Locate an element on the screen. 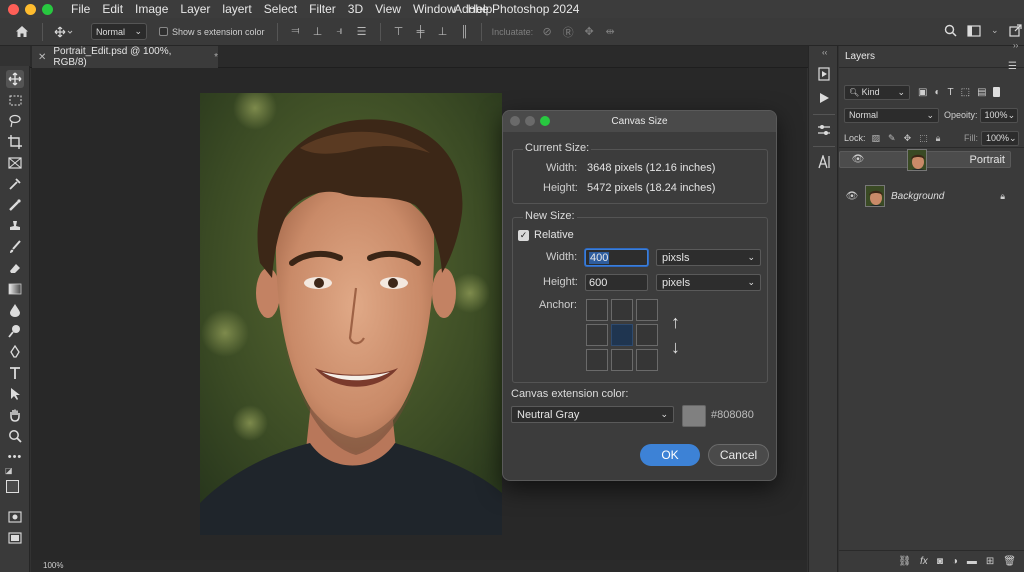 The image size is (1024, 572). fx-icon: fx is located at coordinates (924, 561).